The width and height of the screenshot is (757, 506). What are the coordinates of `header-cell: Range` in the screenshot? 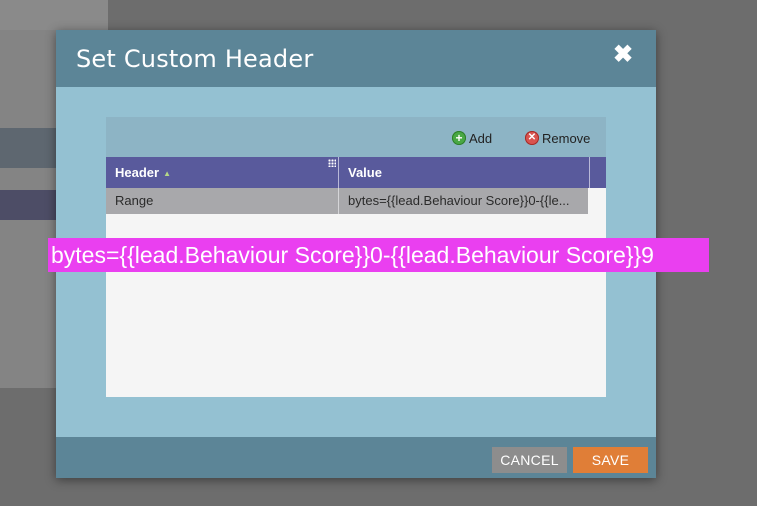 It's located at (222, 201).